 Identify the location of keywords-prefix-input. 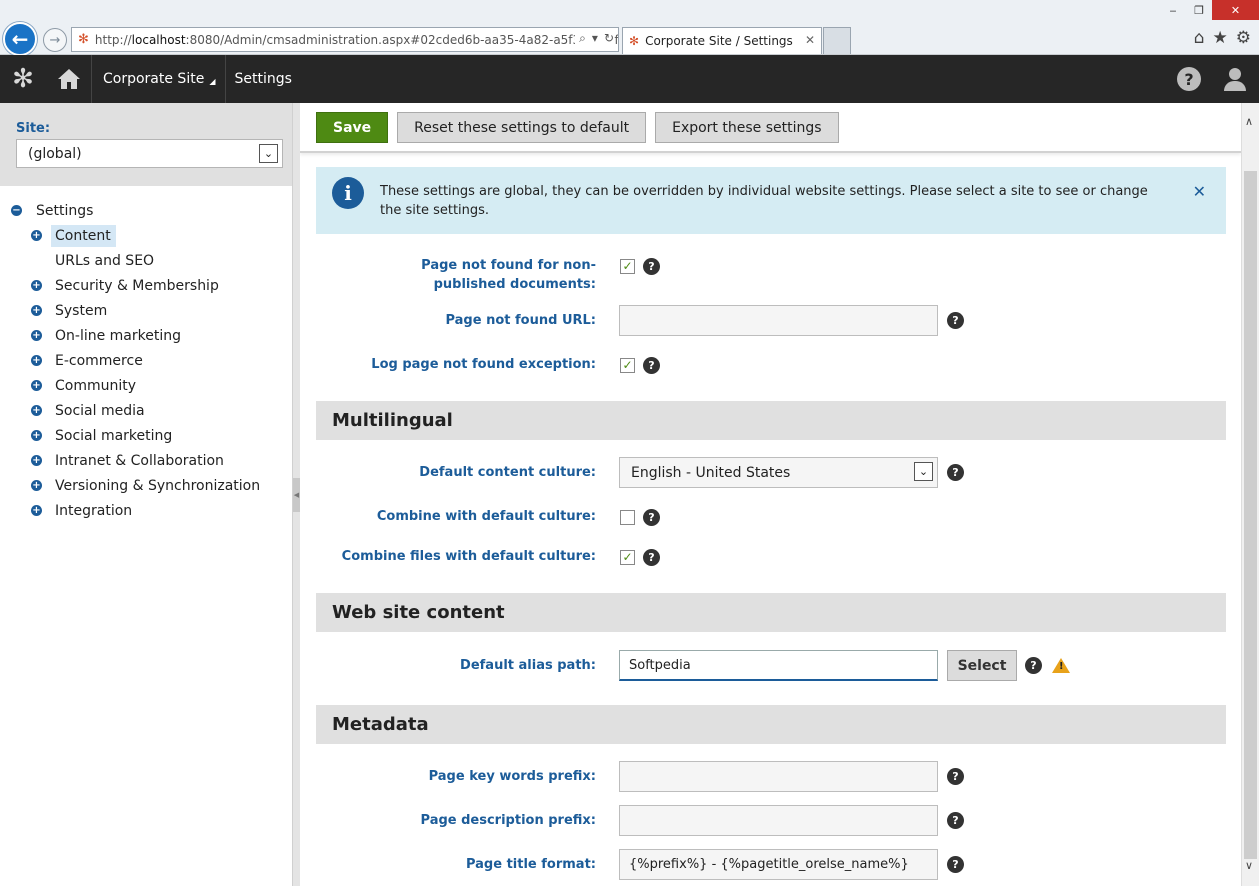
(778, 776).